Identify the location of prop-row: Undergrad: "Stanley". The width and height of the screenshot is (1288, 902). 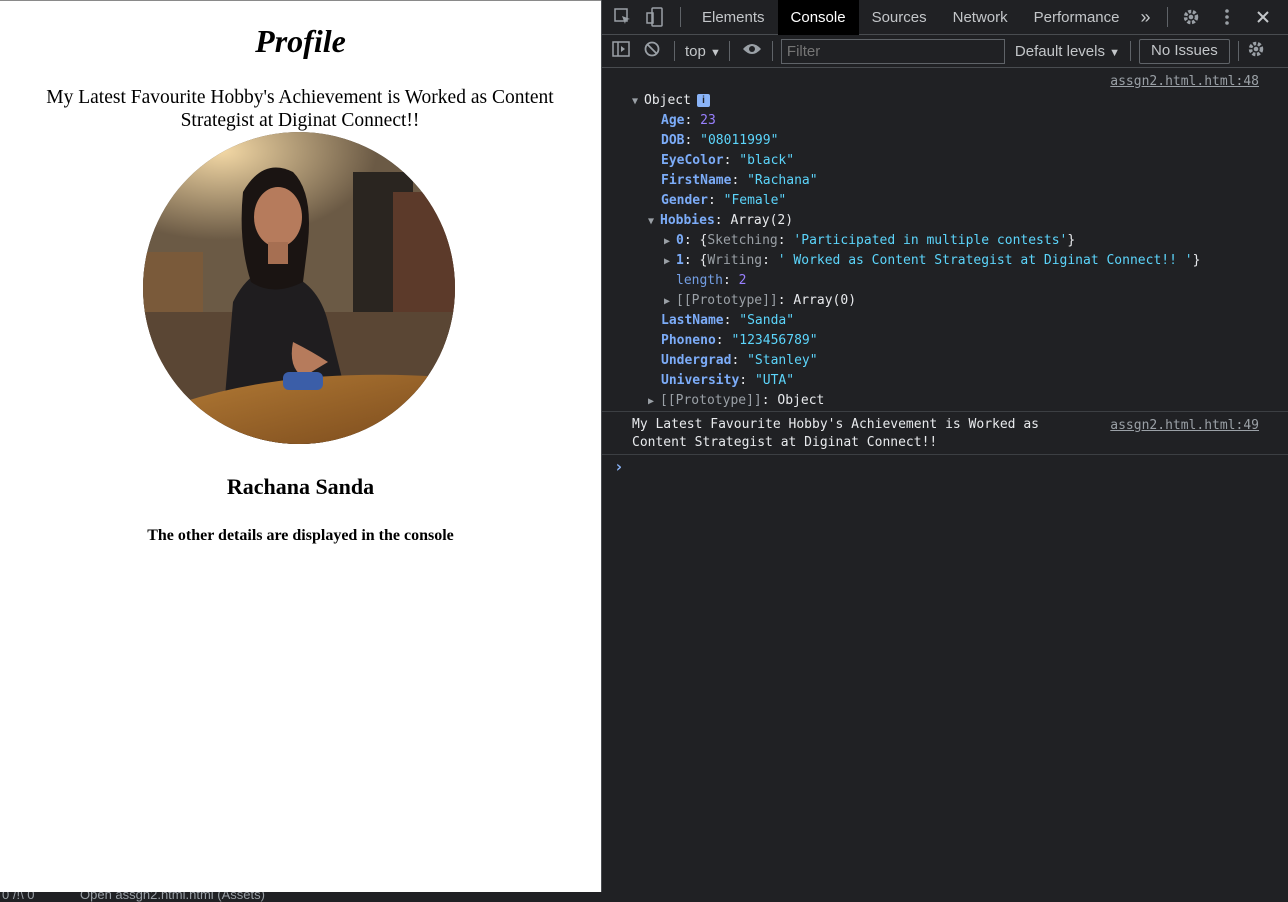
(739, 360).